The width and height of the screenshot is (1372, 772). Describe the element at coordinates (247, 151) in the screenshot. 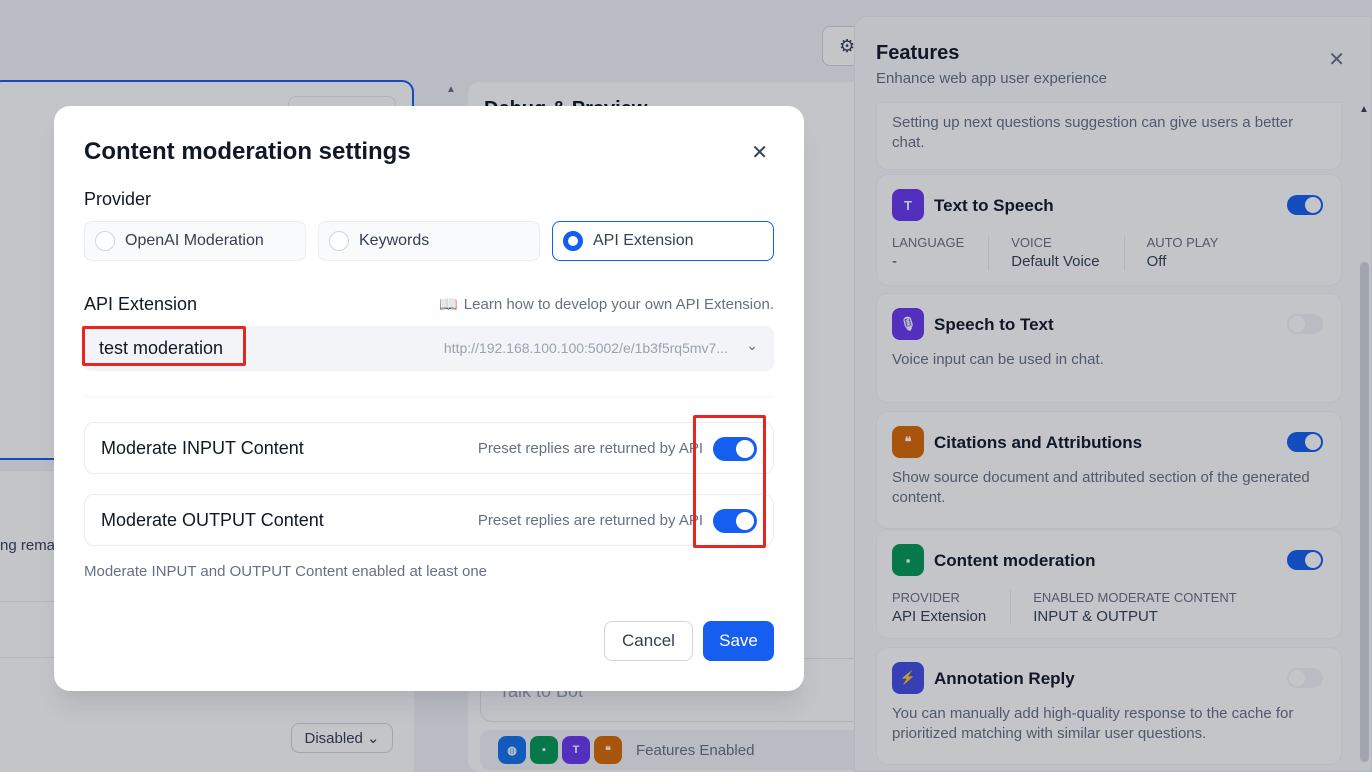

I see `modal-title: Content moderation settings` at that location.